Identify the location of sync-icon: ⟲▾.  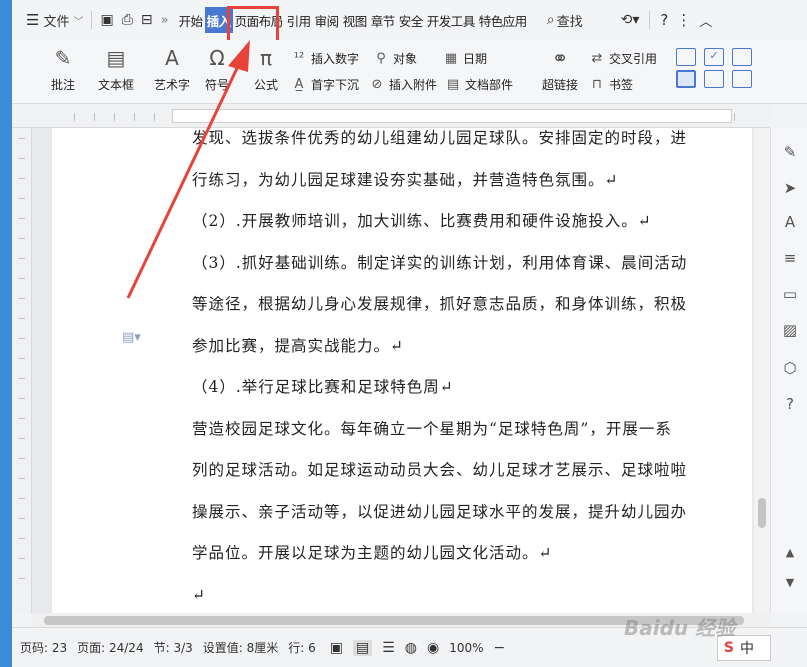
(630, 20).